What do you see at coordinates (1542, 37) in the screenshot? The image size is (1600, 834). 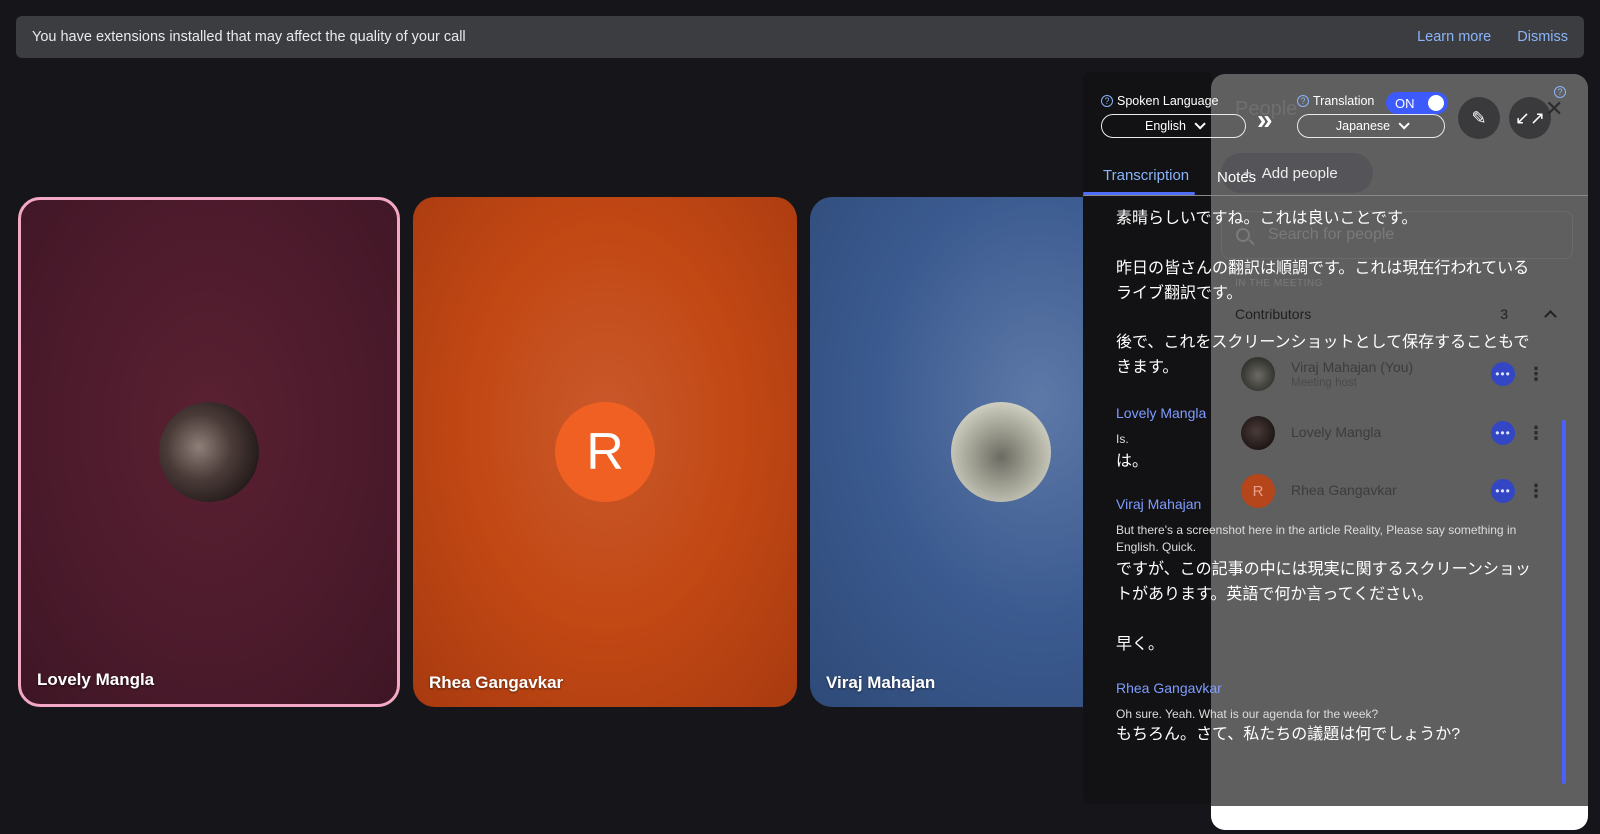 I see `dismiss-button: Dismiss` at bounding box center [1542, 37].